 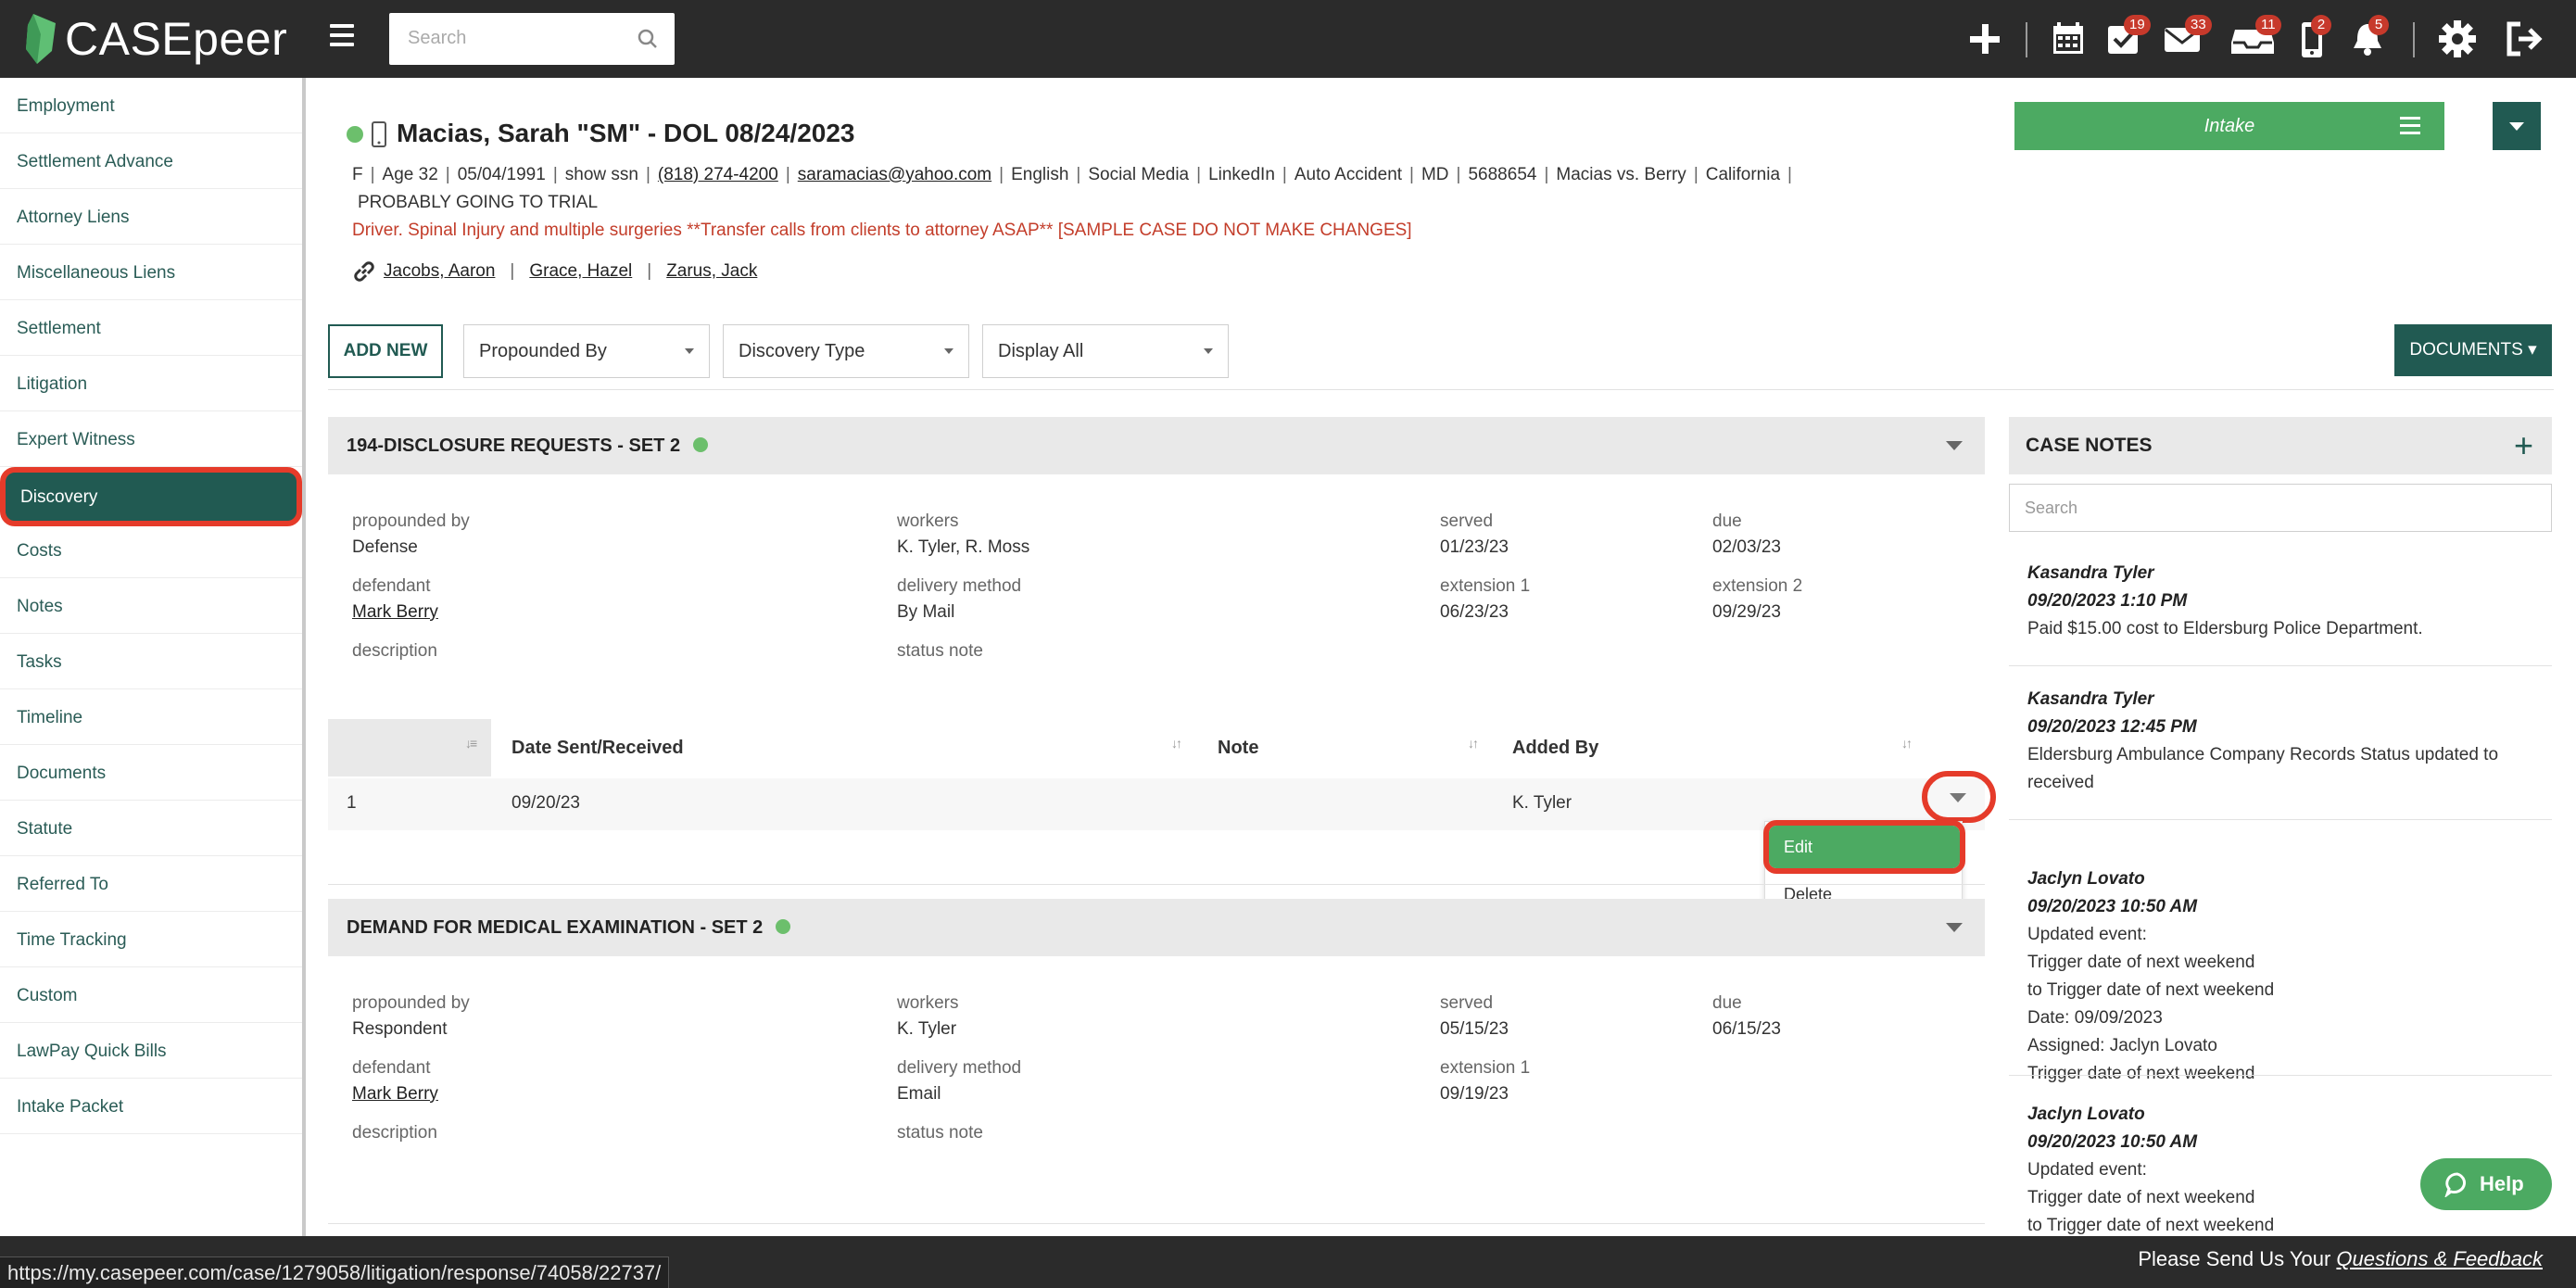 What do you see at coordinates (151, 384) in the screenshot?
I see `sidebar-item-litigation: Litigation` at bounding box center [151, 384].